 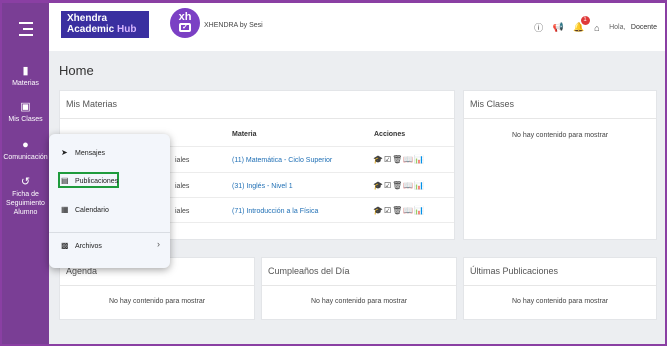 What do you see at coordinates (92, 29) in the screenshot?
I see `logo-line2a: Academic` at bounding box center [92, 29].